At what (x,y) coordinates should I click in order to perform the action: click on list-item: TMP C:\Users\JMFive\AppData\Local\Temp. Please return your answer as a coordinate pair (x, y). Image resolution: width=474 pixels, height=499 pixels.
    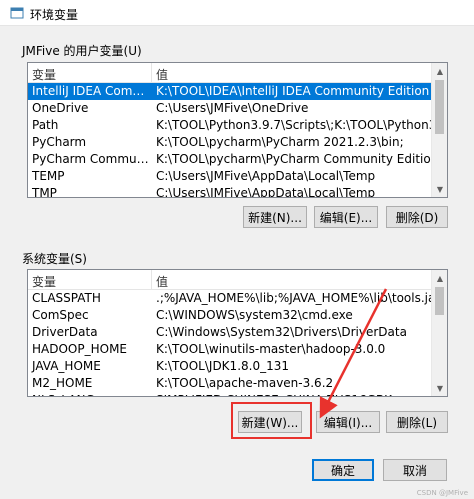
    Looking at the image, I should click on (229, 191).